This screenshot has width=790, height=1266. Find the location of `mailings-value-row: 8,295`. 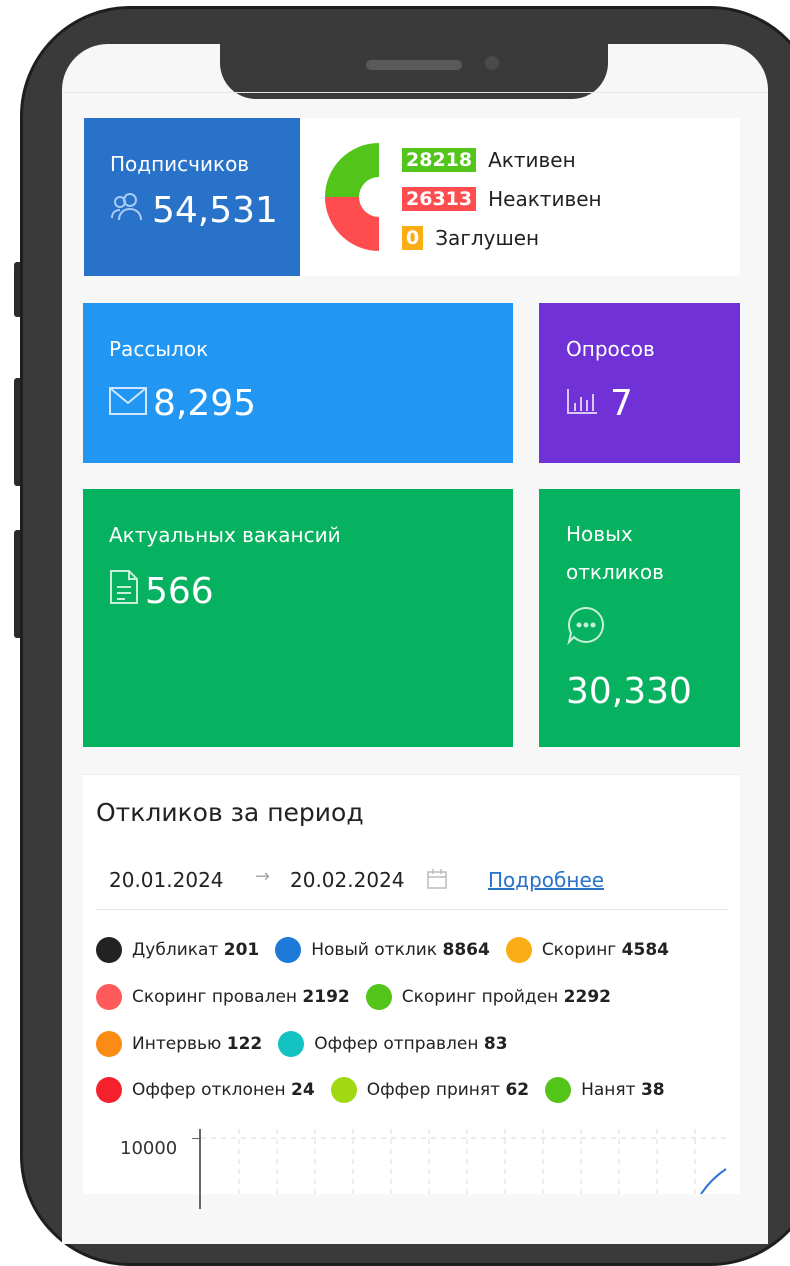

mailings-value-row: 8,295 is located at coordinates (298, 403).